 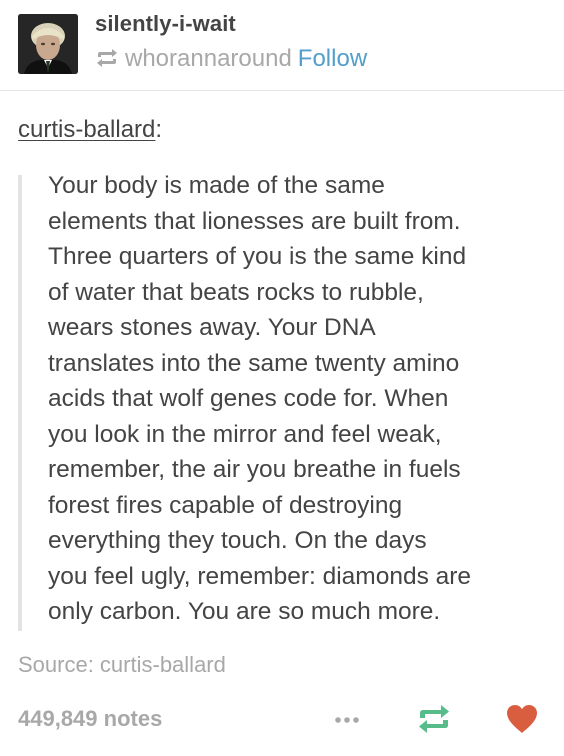 I want to click on quoted-user-colon: :, so click(x=159, y=129).